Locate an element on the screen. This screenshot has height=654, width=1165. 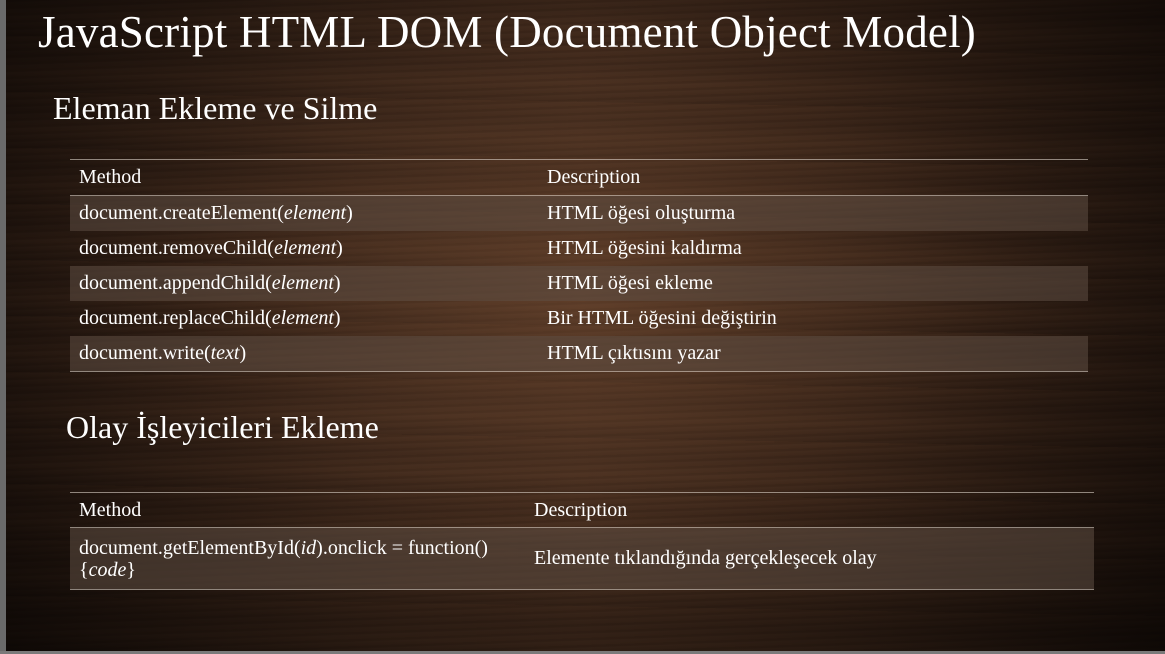
description-cell: HTML çıktısını yazar is located at coordinates (634, 353).